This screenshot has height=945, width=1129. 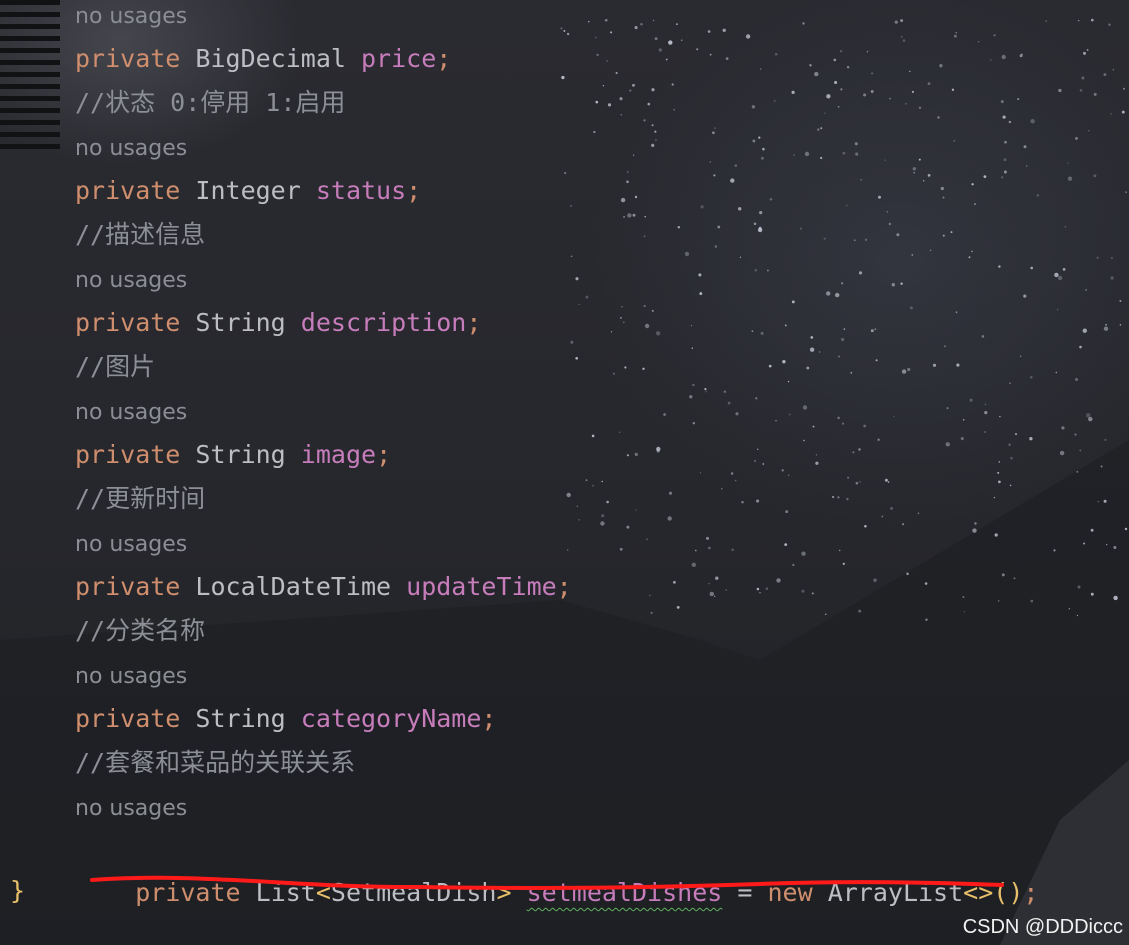 I want to click on code-line-field-image: private String image;, so click(x=233, y=455).